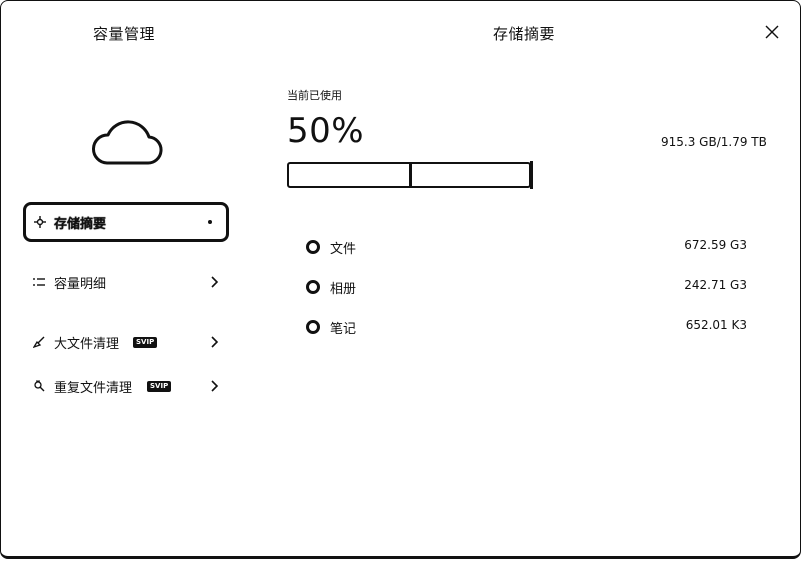  What do you see at coordinates (39, 386) in the screenshot?
I see `duplicate-icon` at bounding box center [39, 386].